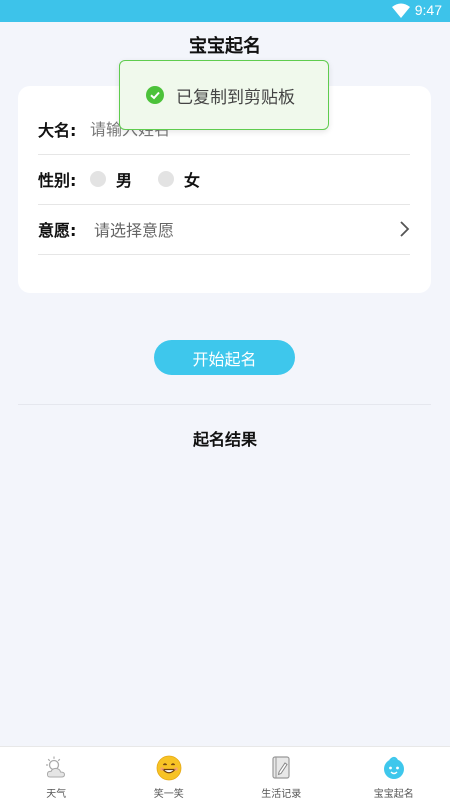 The height and width of the screenshot is (801, 450). I want to click on tab-baby-naming: 宝宝起名, so click(394, 774).